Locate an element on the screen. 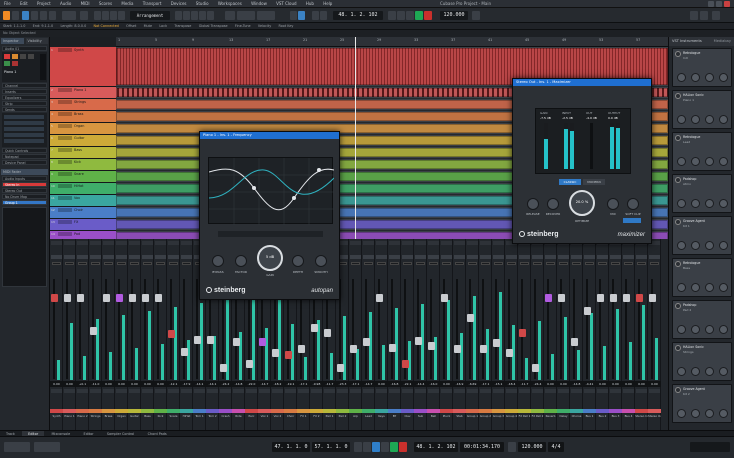 The image size is (734, 458). left-locator-display: 47. 1. 1. 0 is located at coordinates (291, 447).